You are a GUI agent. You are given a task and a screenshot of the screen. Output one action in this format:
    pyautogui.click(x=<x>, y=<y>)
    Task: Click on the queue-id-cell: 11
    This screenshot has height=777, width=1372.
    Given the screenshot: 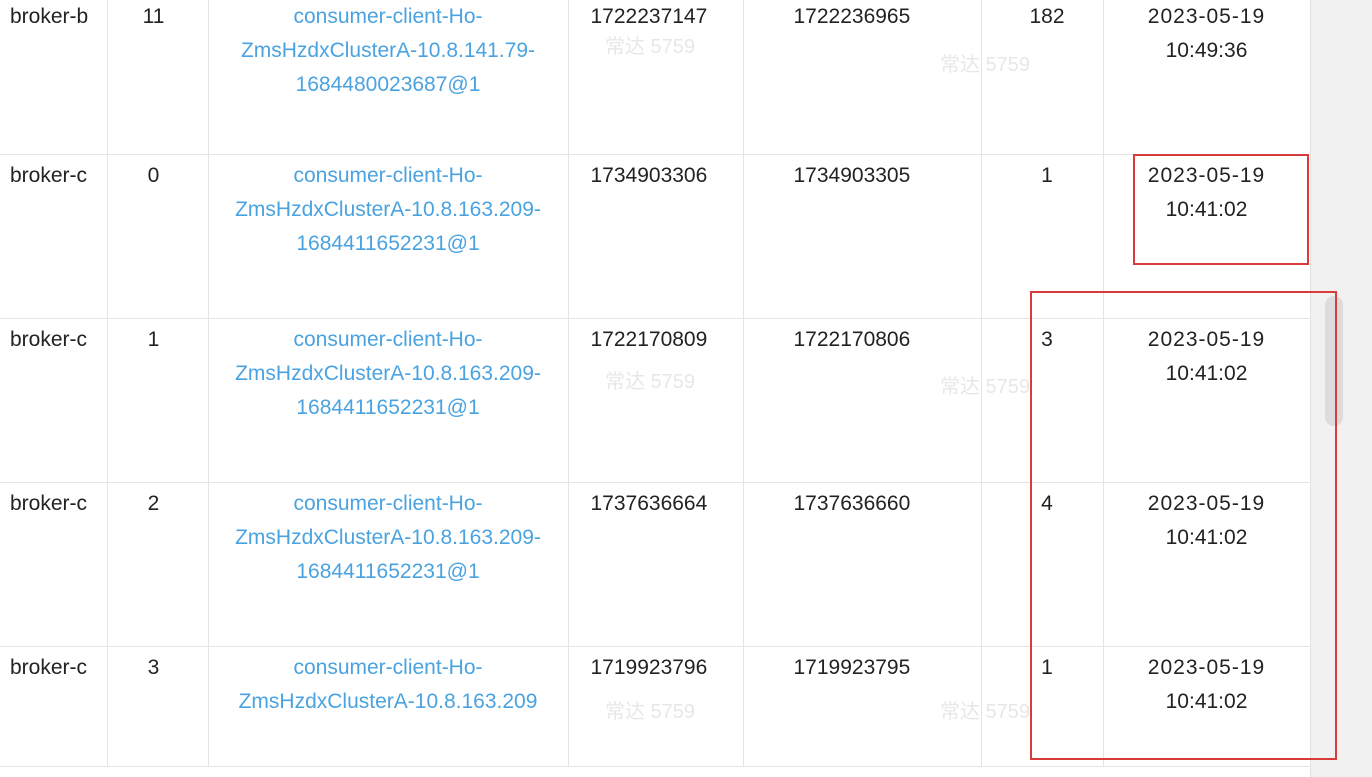 What is the action you would take?
    pyautogui.click(x=158, y=77)
    